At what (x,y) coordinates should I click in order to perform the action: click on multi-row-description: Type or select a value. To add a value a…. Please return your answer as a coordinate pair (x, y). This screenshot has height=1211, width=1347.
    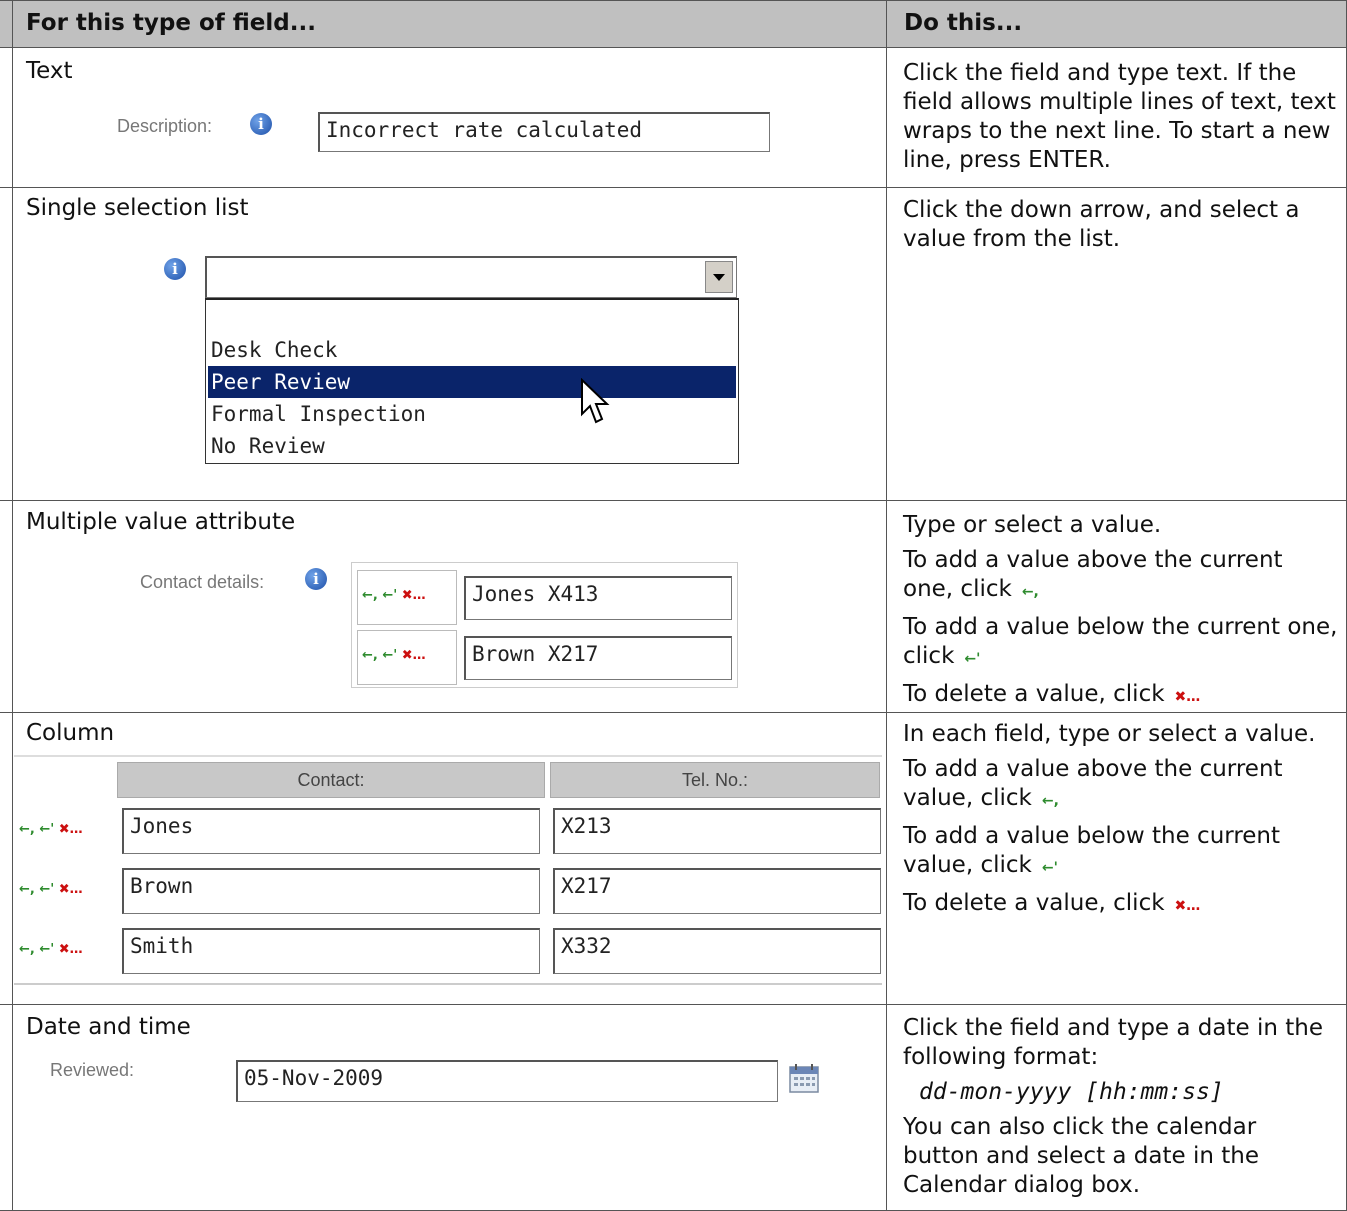
    Looking at the image, I should click on (1120, 609).